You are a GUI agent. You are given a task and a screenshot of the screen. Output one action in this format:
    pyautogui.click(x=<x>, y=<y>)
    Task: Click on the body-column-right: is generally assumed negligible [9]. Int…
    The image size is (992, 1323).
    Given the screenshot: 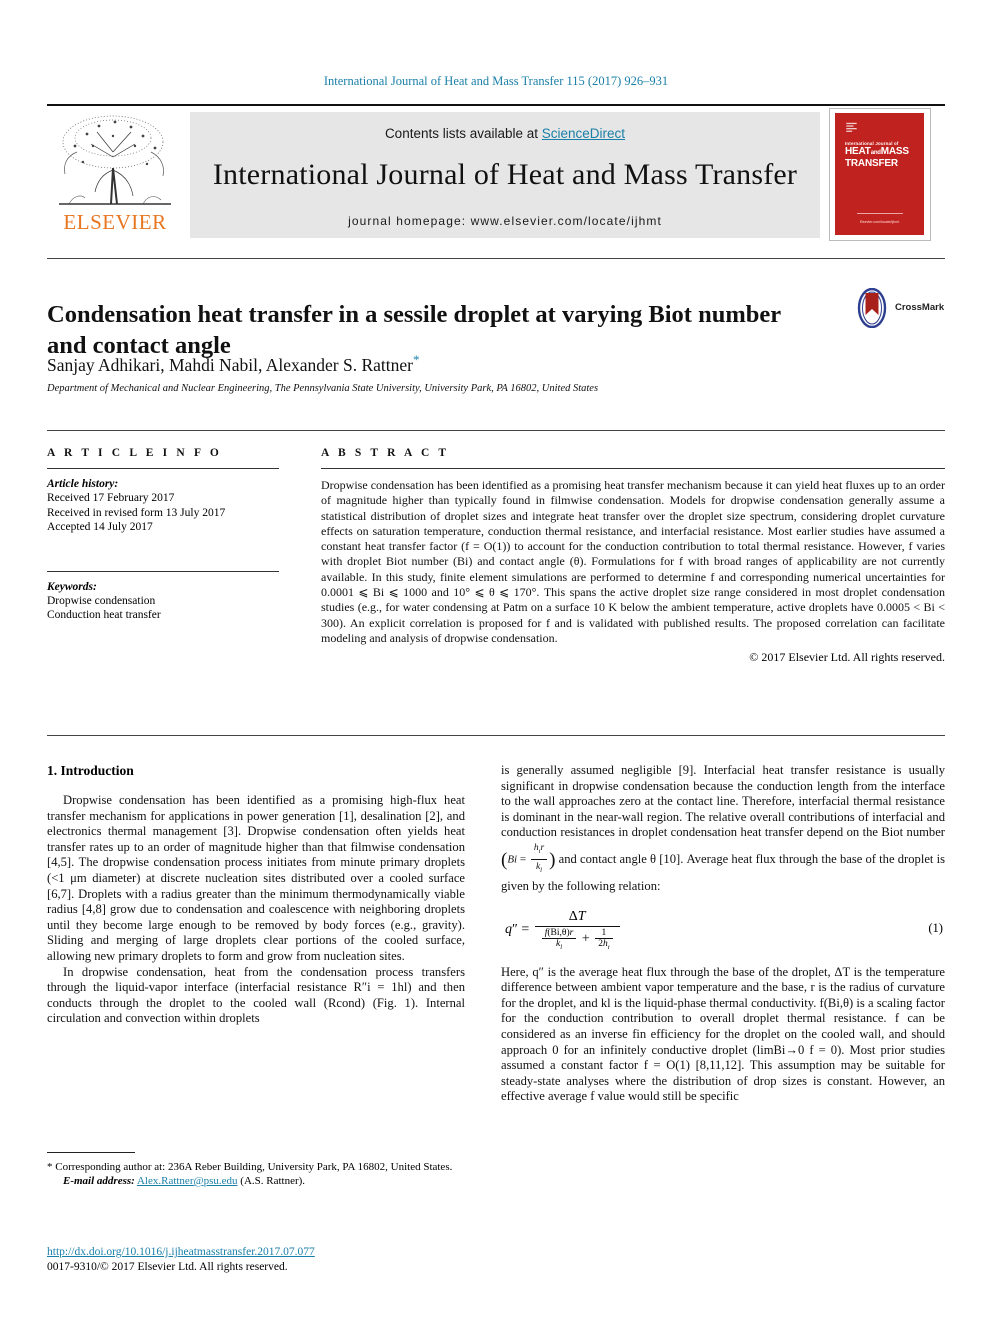 What is the action you would take?
    pyautogui.click(x=723, y=934)
    